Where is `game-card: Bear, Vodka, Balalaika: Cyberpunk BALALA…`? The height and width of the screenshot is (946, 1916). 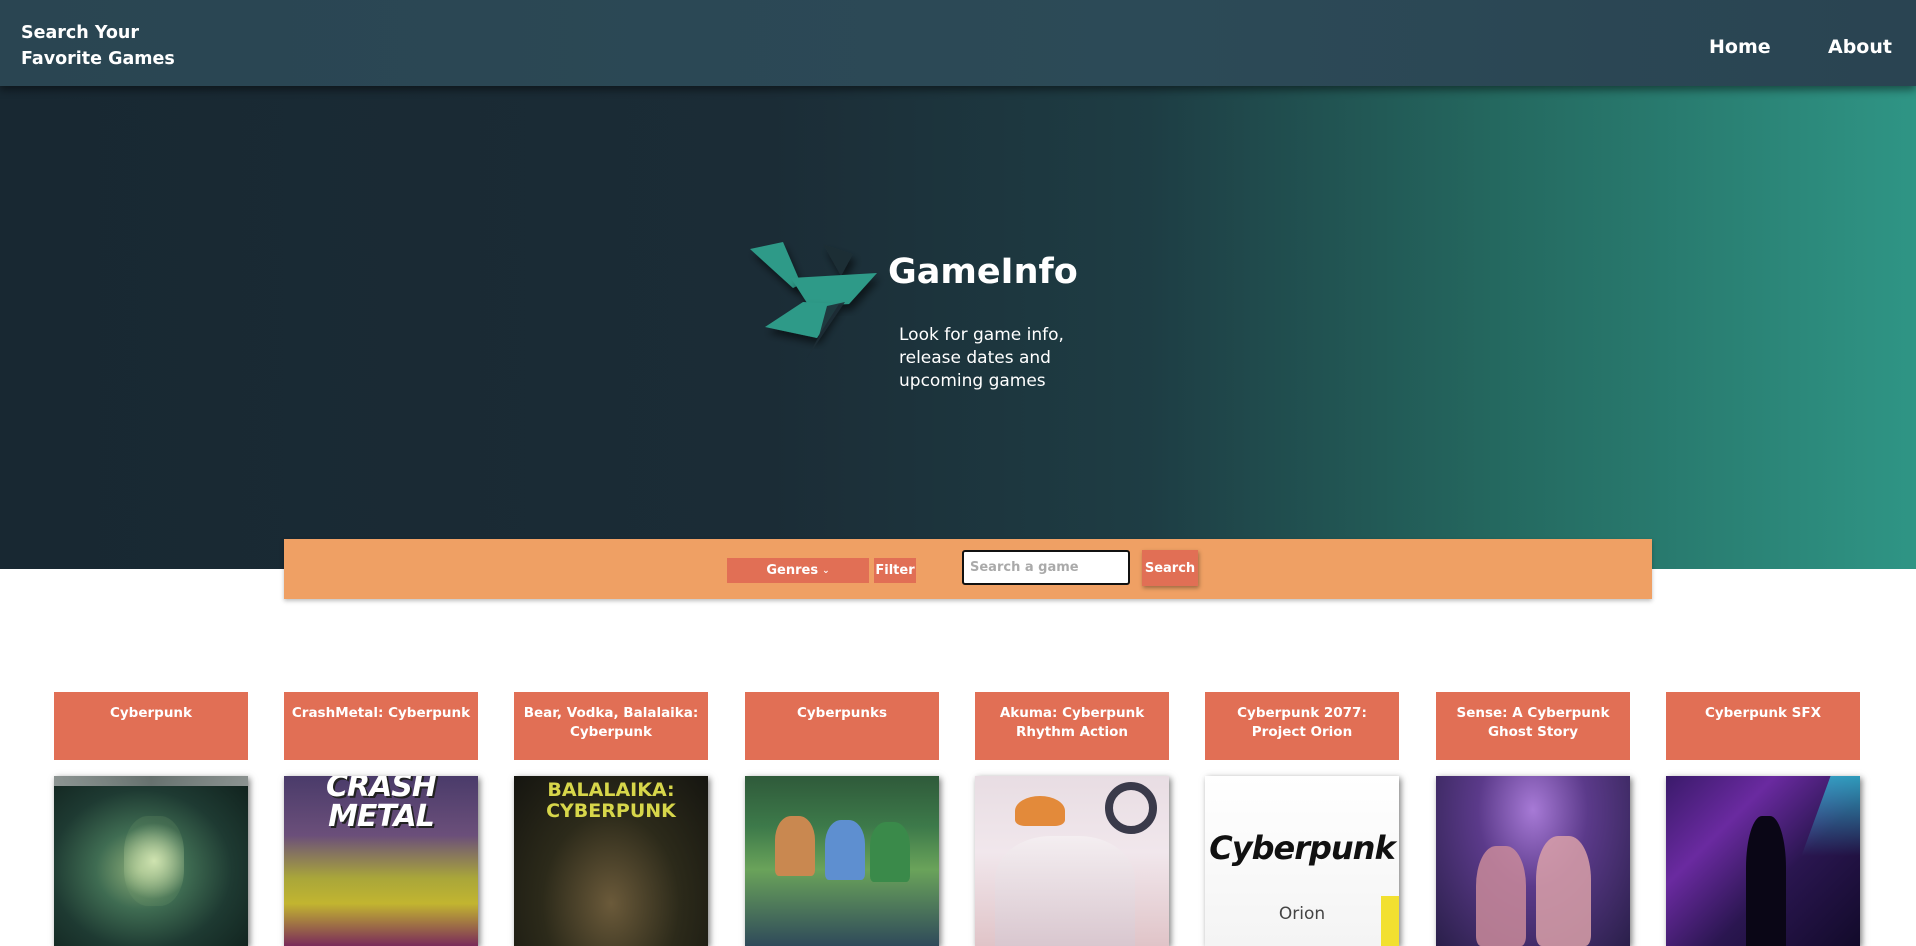 game-card: Bear, Vodka, Balalaika: Cyberpunk BALALA… is located at coordinates (611, 819).